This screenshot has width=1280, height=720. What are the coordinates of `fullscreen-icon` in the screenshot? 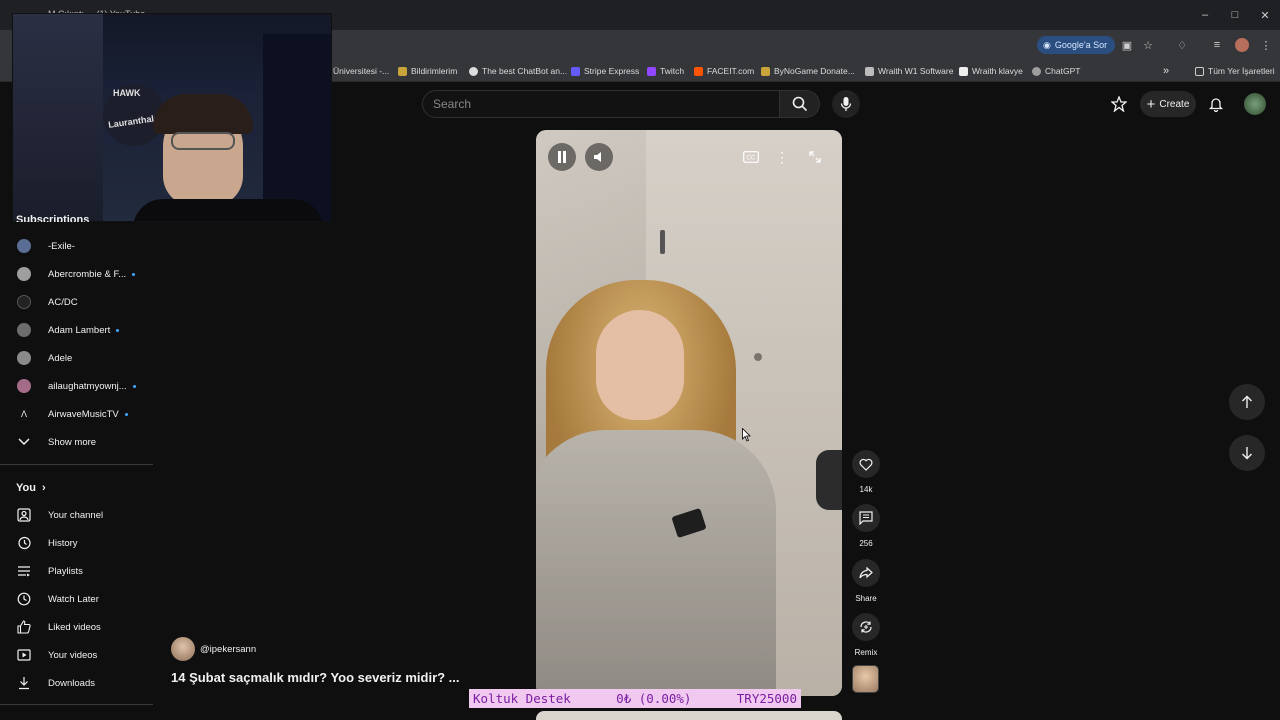 It's located at (815, 157).